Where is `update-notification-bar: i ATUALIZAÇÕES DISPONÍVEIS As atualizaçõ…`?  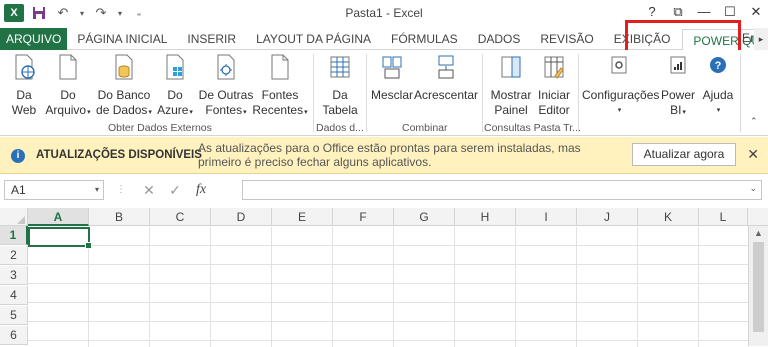
update-notification-bar: i ATUALIZAÇÕES DISPONÍVEIS As atualizaçõ… is located at coordinates (384, 155).